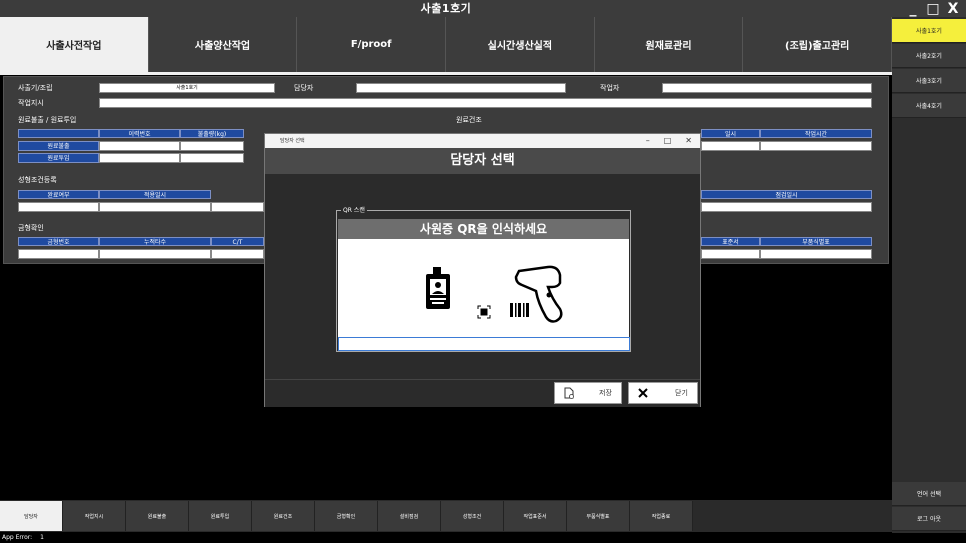 The height and width of the screenshot is (543, 966). Describe the element at coordinates (661, 516) in the screenshot. I see `step-finish: 작업종료` at that location.